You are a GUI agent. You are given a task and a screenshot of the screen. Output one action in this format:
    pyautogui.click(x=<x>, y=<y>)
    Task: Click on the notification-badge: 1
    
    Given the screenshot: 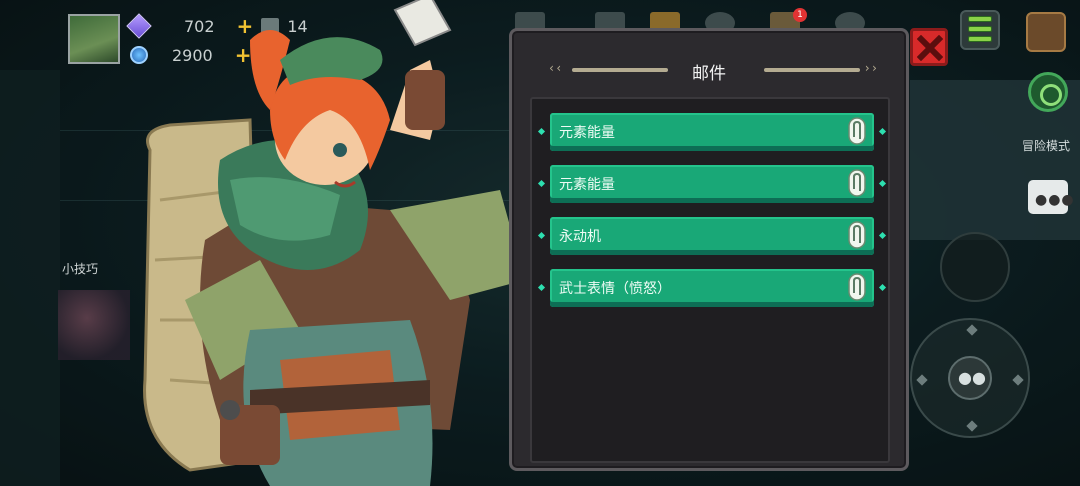 What is the action you would take?
    pyautogui.click(x=800, y=15)
    